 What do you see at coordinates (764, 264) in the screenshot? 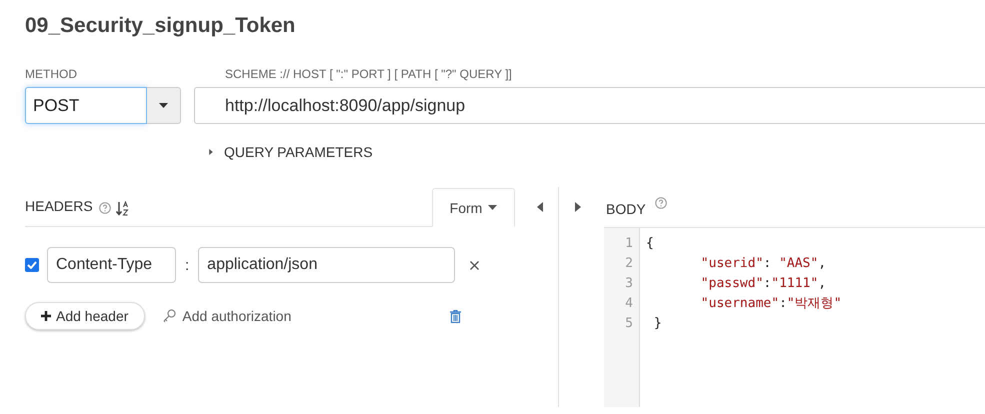
I see `code-line: "userid": "AAS",` at bounding box center [764, 264].